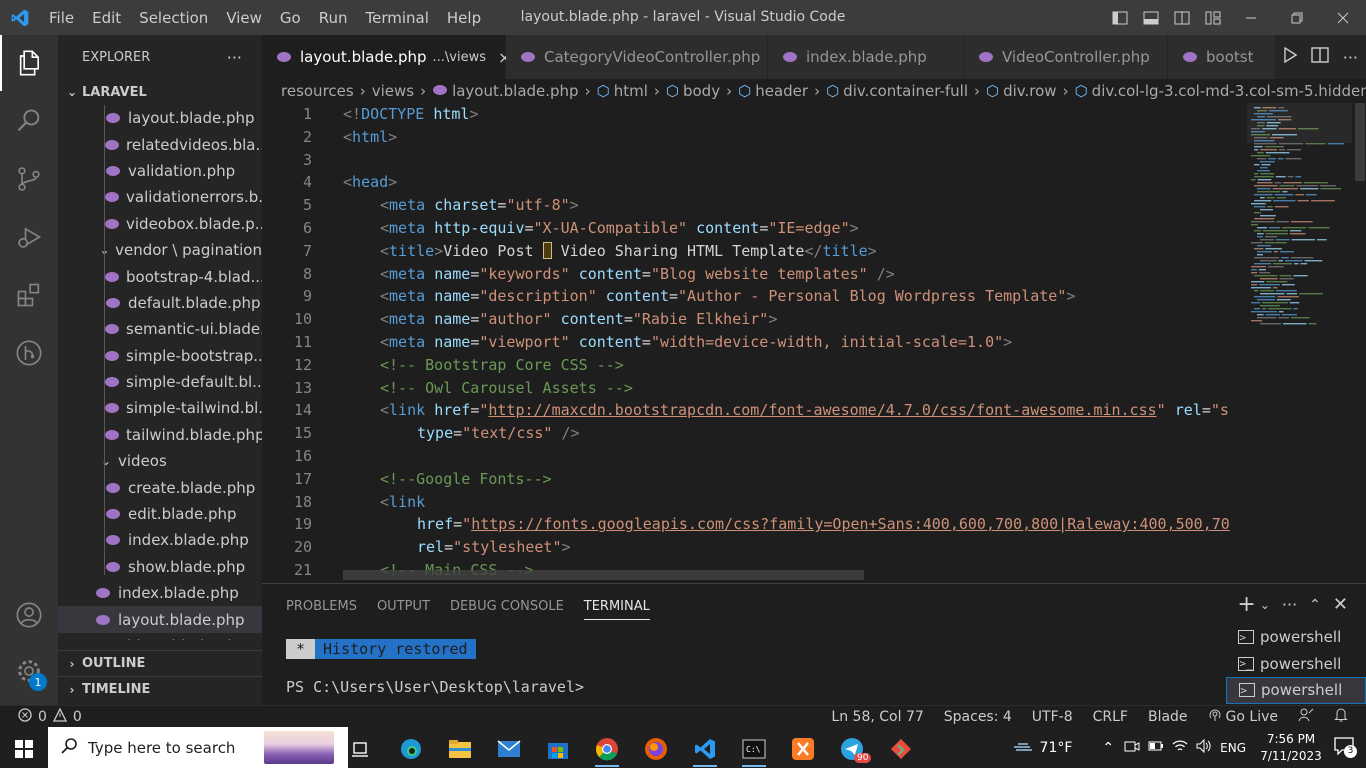 This screenshot has width=1366, height=768. What do you see at coordinates (905, 91) in the screenshot?
I see `breadcrumb-item: div.container-full` at bounding box center [905, 91].